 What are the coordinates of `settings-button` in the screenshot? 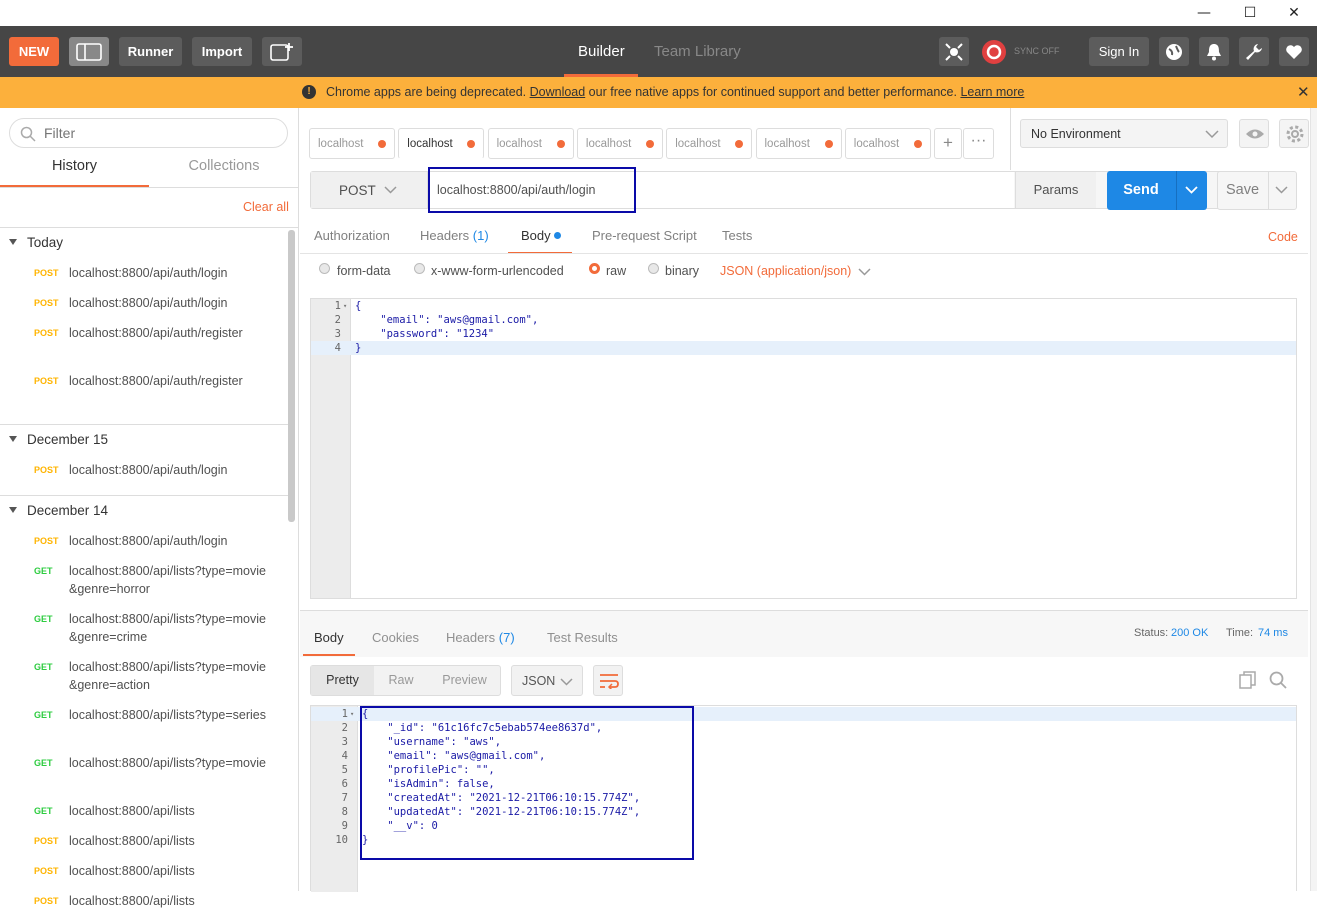 It's located at (1254, 51).